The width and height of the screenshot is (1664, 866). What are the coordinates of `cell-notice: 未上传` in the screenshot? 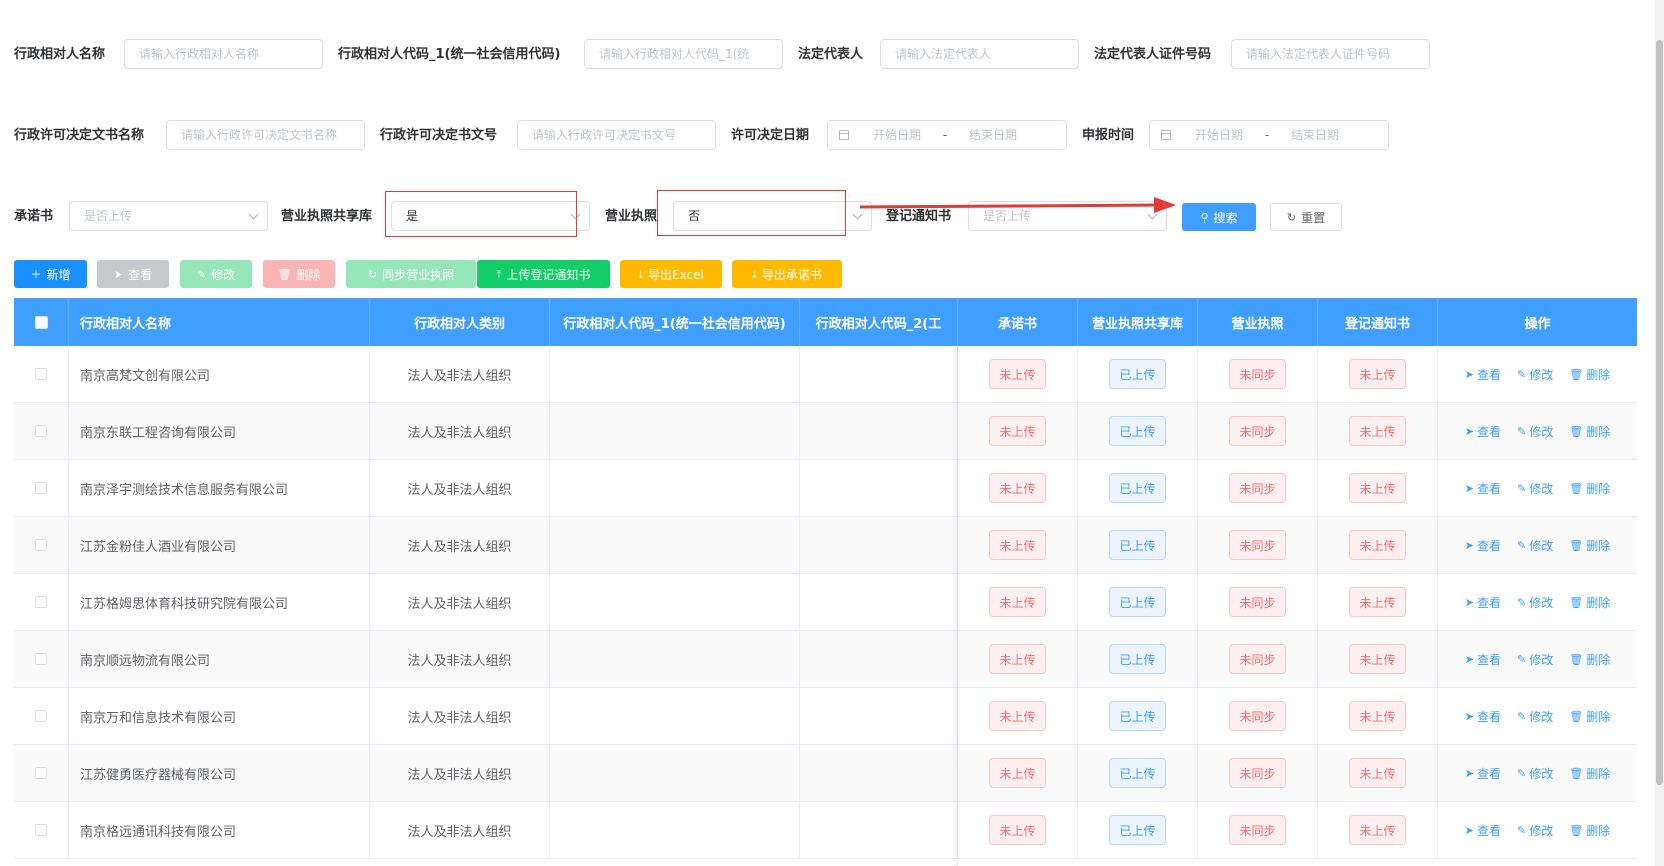 It's located at (1378, 716).